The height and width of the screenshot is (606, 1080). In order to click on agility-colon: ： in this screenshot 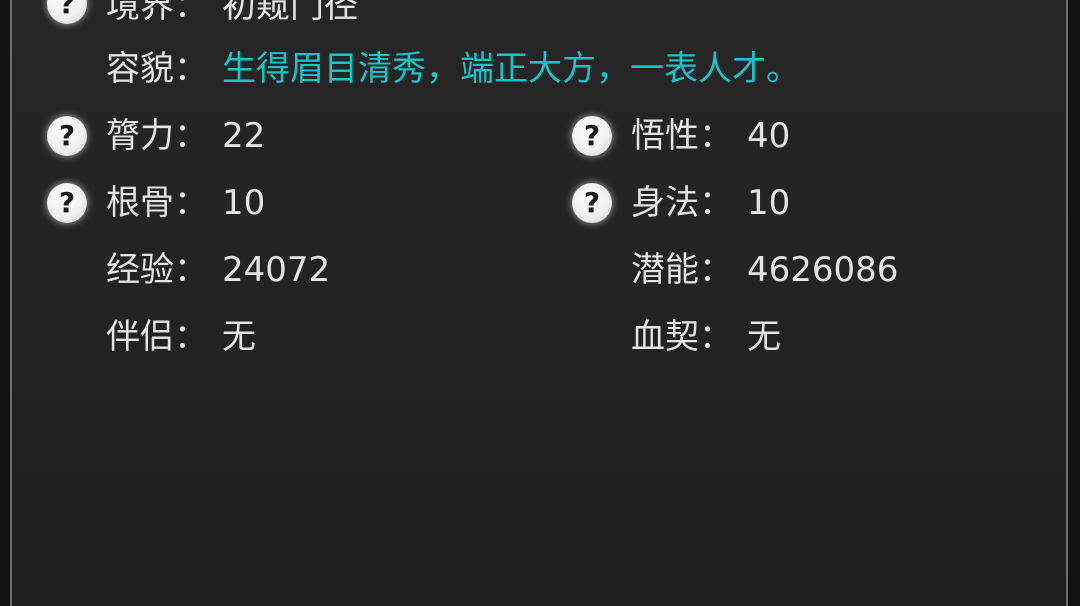, I will do `click(716, 203)`.